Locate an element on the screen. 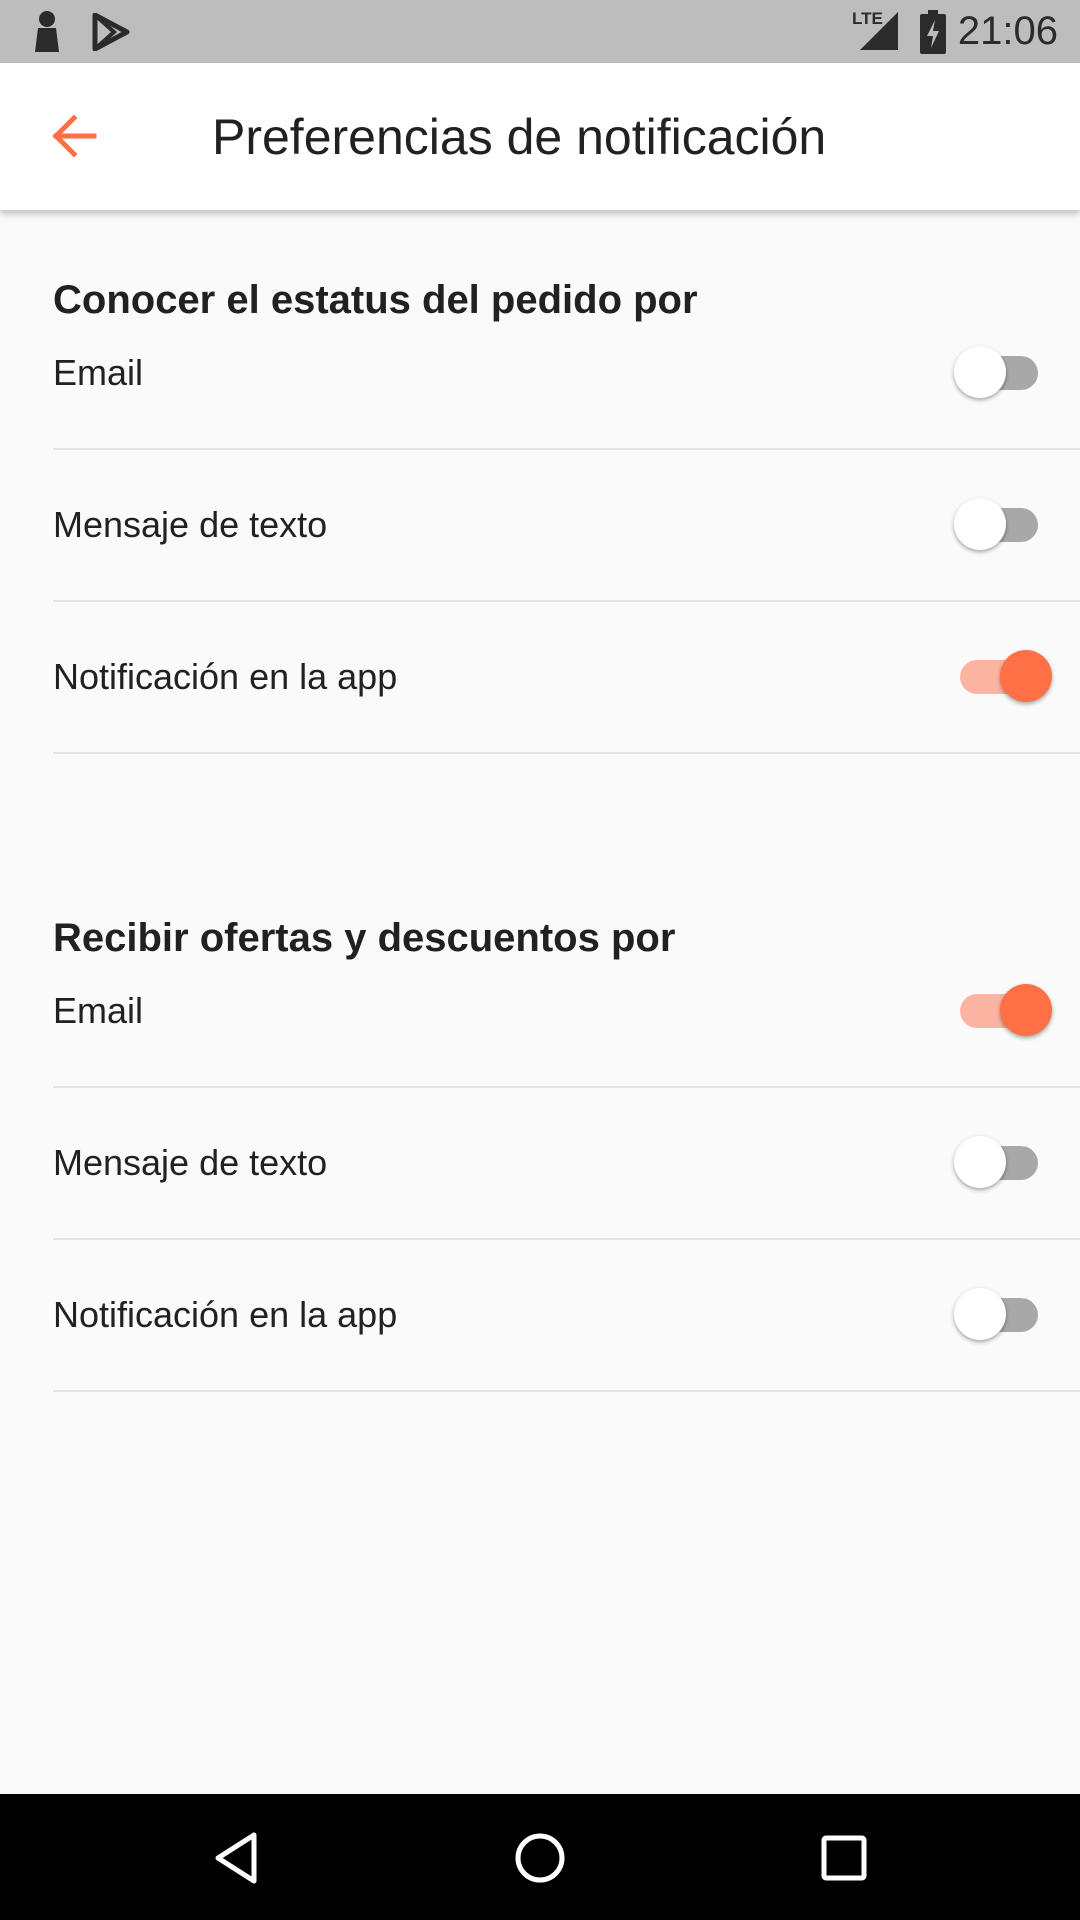 The image size is (1080, 1920). app-bar: Preferencias de notificación is located at coordinates (540, 136).